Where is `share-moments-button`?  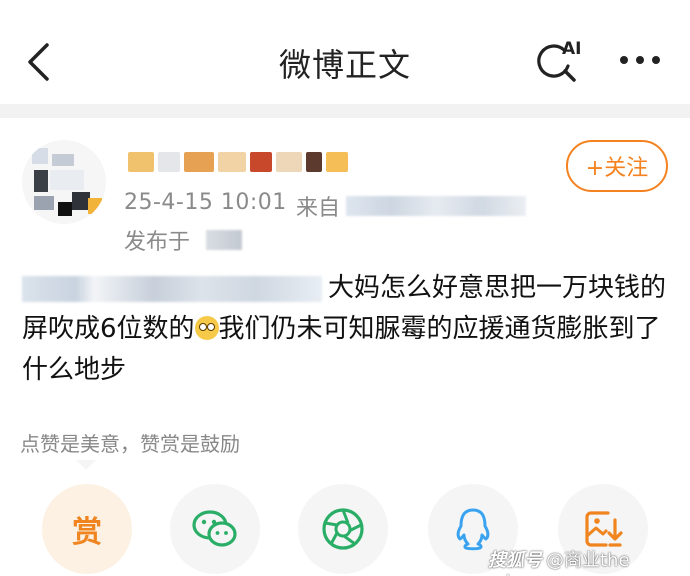
share-moments-button is located at coordinates (343, 529).